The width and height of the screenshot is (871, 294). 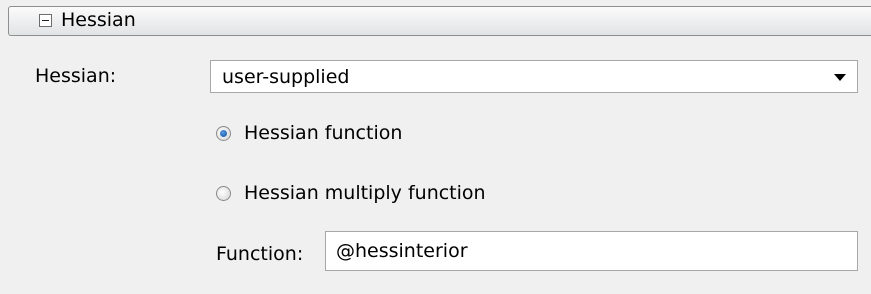 I want to click on radio-hessian-multiply-function-label: Hessian multiply function, so click(x=365, y=193).